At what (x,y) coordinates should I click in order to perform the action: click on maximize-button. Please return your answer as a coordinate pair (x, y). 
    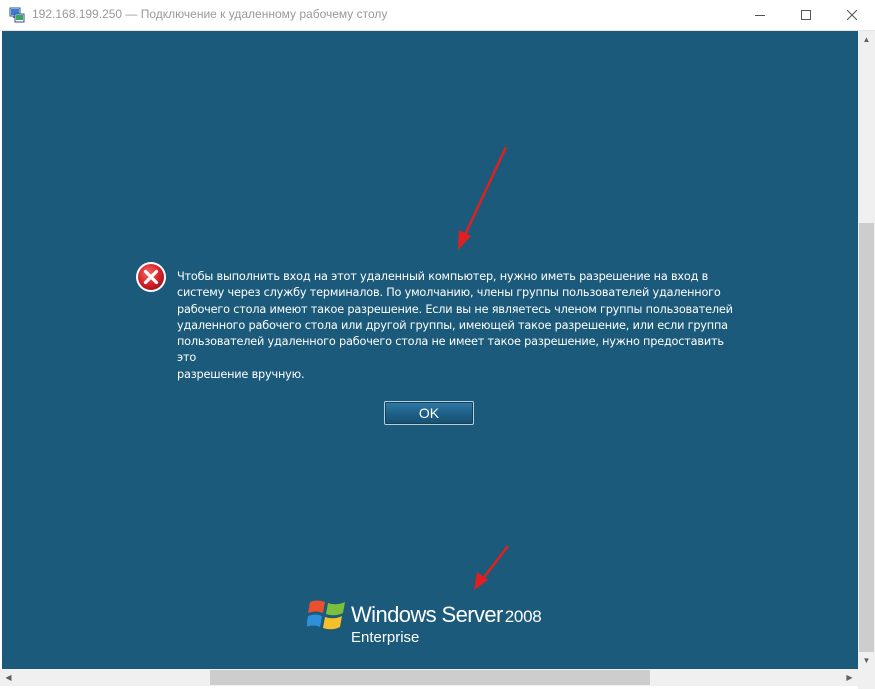
    Looking at the image, I should click on (806, 15).